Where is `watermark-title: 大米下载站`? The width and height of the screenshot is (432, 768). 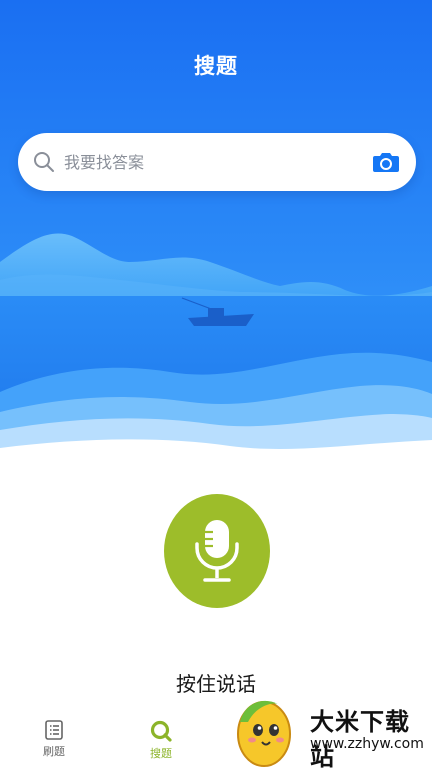 watermark-title: 大米下载站 is located at coordinates (360, 738).